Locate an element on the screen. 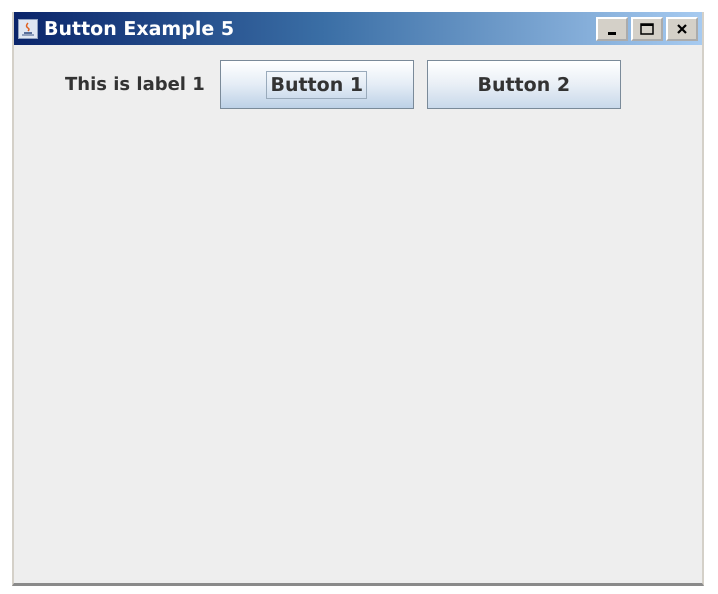 The height and width of the screenshot is (594, 718). maximize-button is located at coordinates (647, 28).